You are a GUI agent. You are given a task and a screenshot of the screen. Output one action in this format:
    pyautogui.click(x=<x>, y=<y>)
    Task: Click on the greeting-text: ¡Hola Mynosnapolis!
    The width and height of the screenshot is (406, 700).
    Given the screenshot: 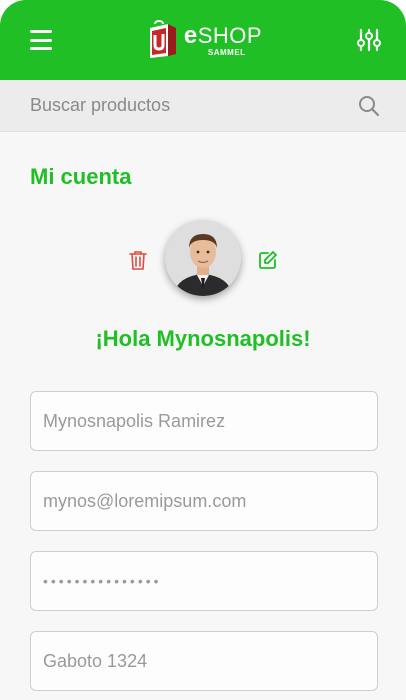 What is the action you would take?
    pyautogui.click(x=203, y=338)
    